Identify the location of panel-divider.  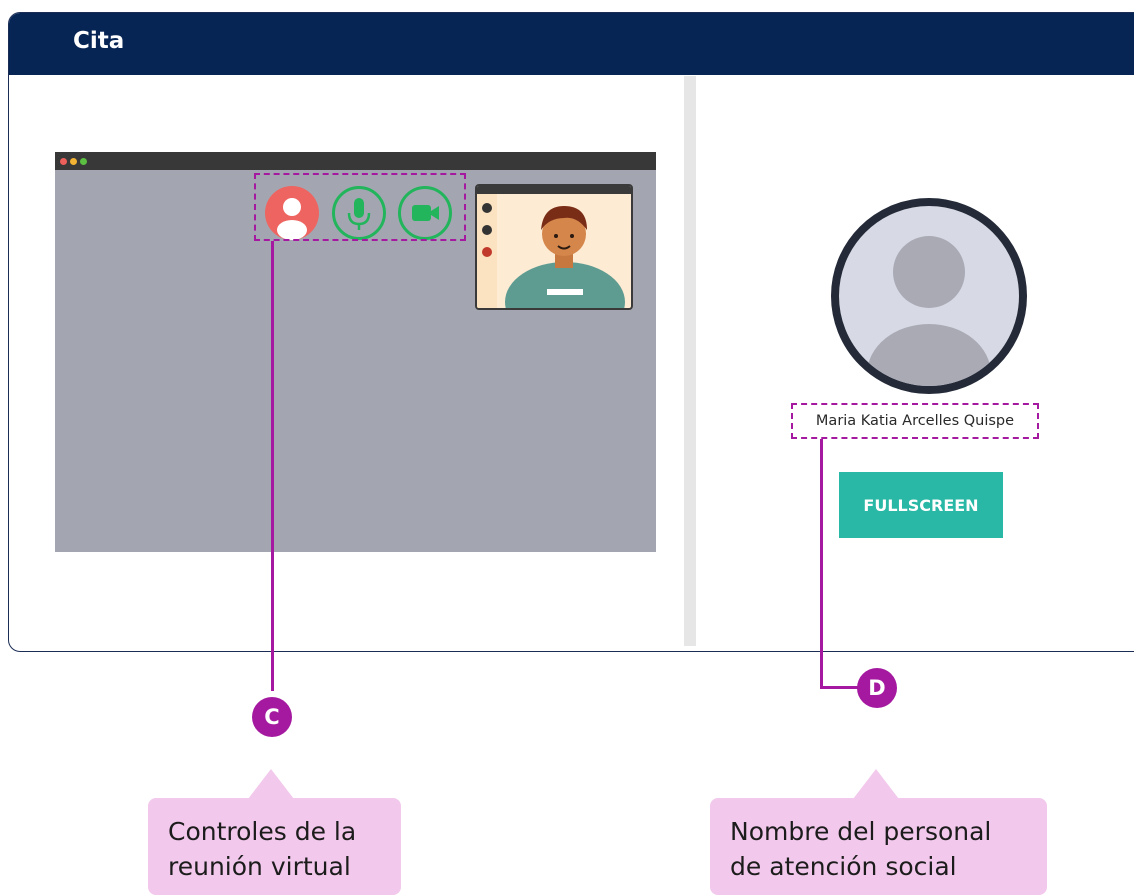
(690, 361).